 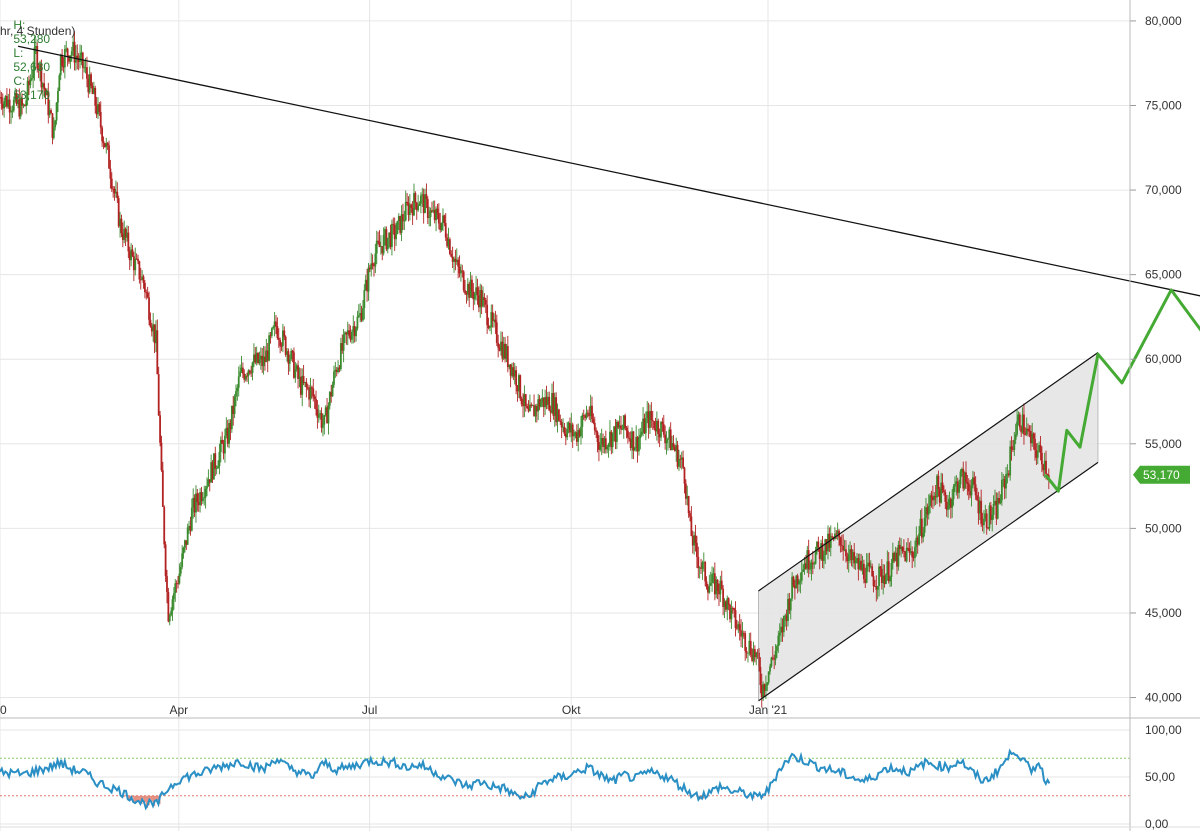 What do you see at coordinates (1161, 475) in the screenshot?
I see `current-price-label: 53,170` at bounding box center [1161, 475].